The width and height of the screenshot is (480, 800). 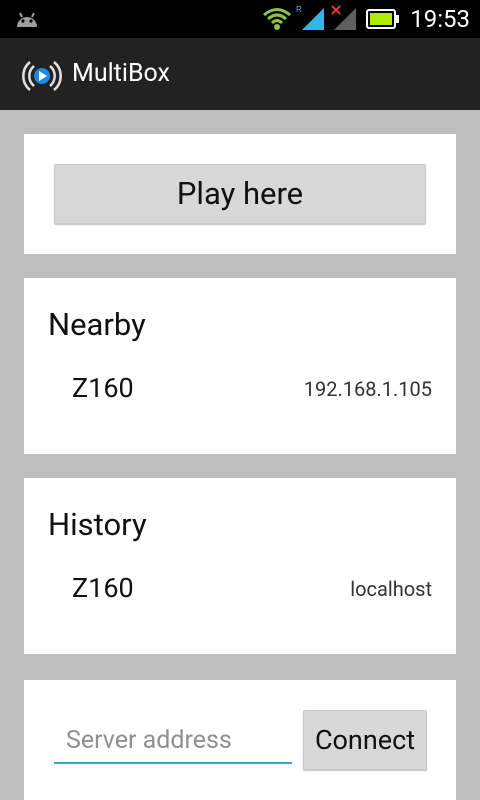 What do you see at coordinates (240, 74) in the screenshot?
I see `action-bar: MultiBox` at bounding box center [240, 74].